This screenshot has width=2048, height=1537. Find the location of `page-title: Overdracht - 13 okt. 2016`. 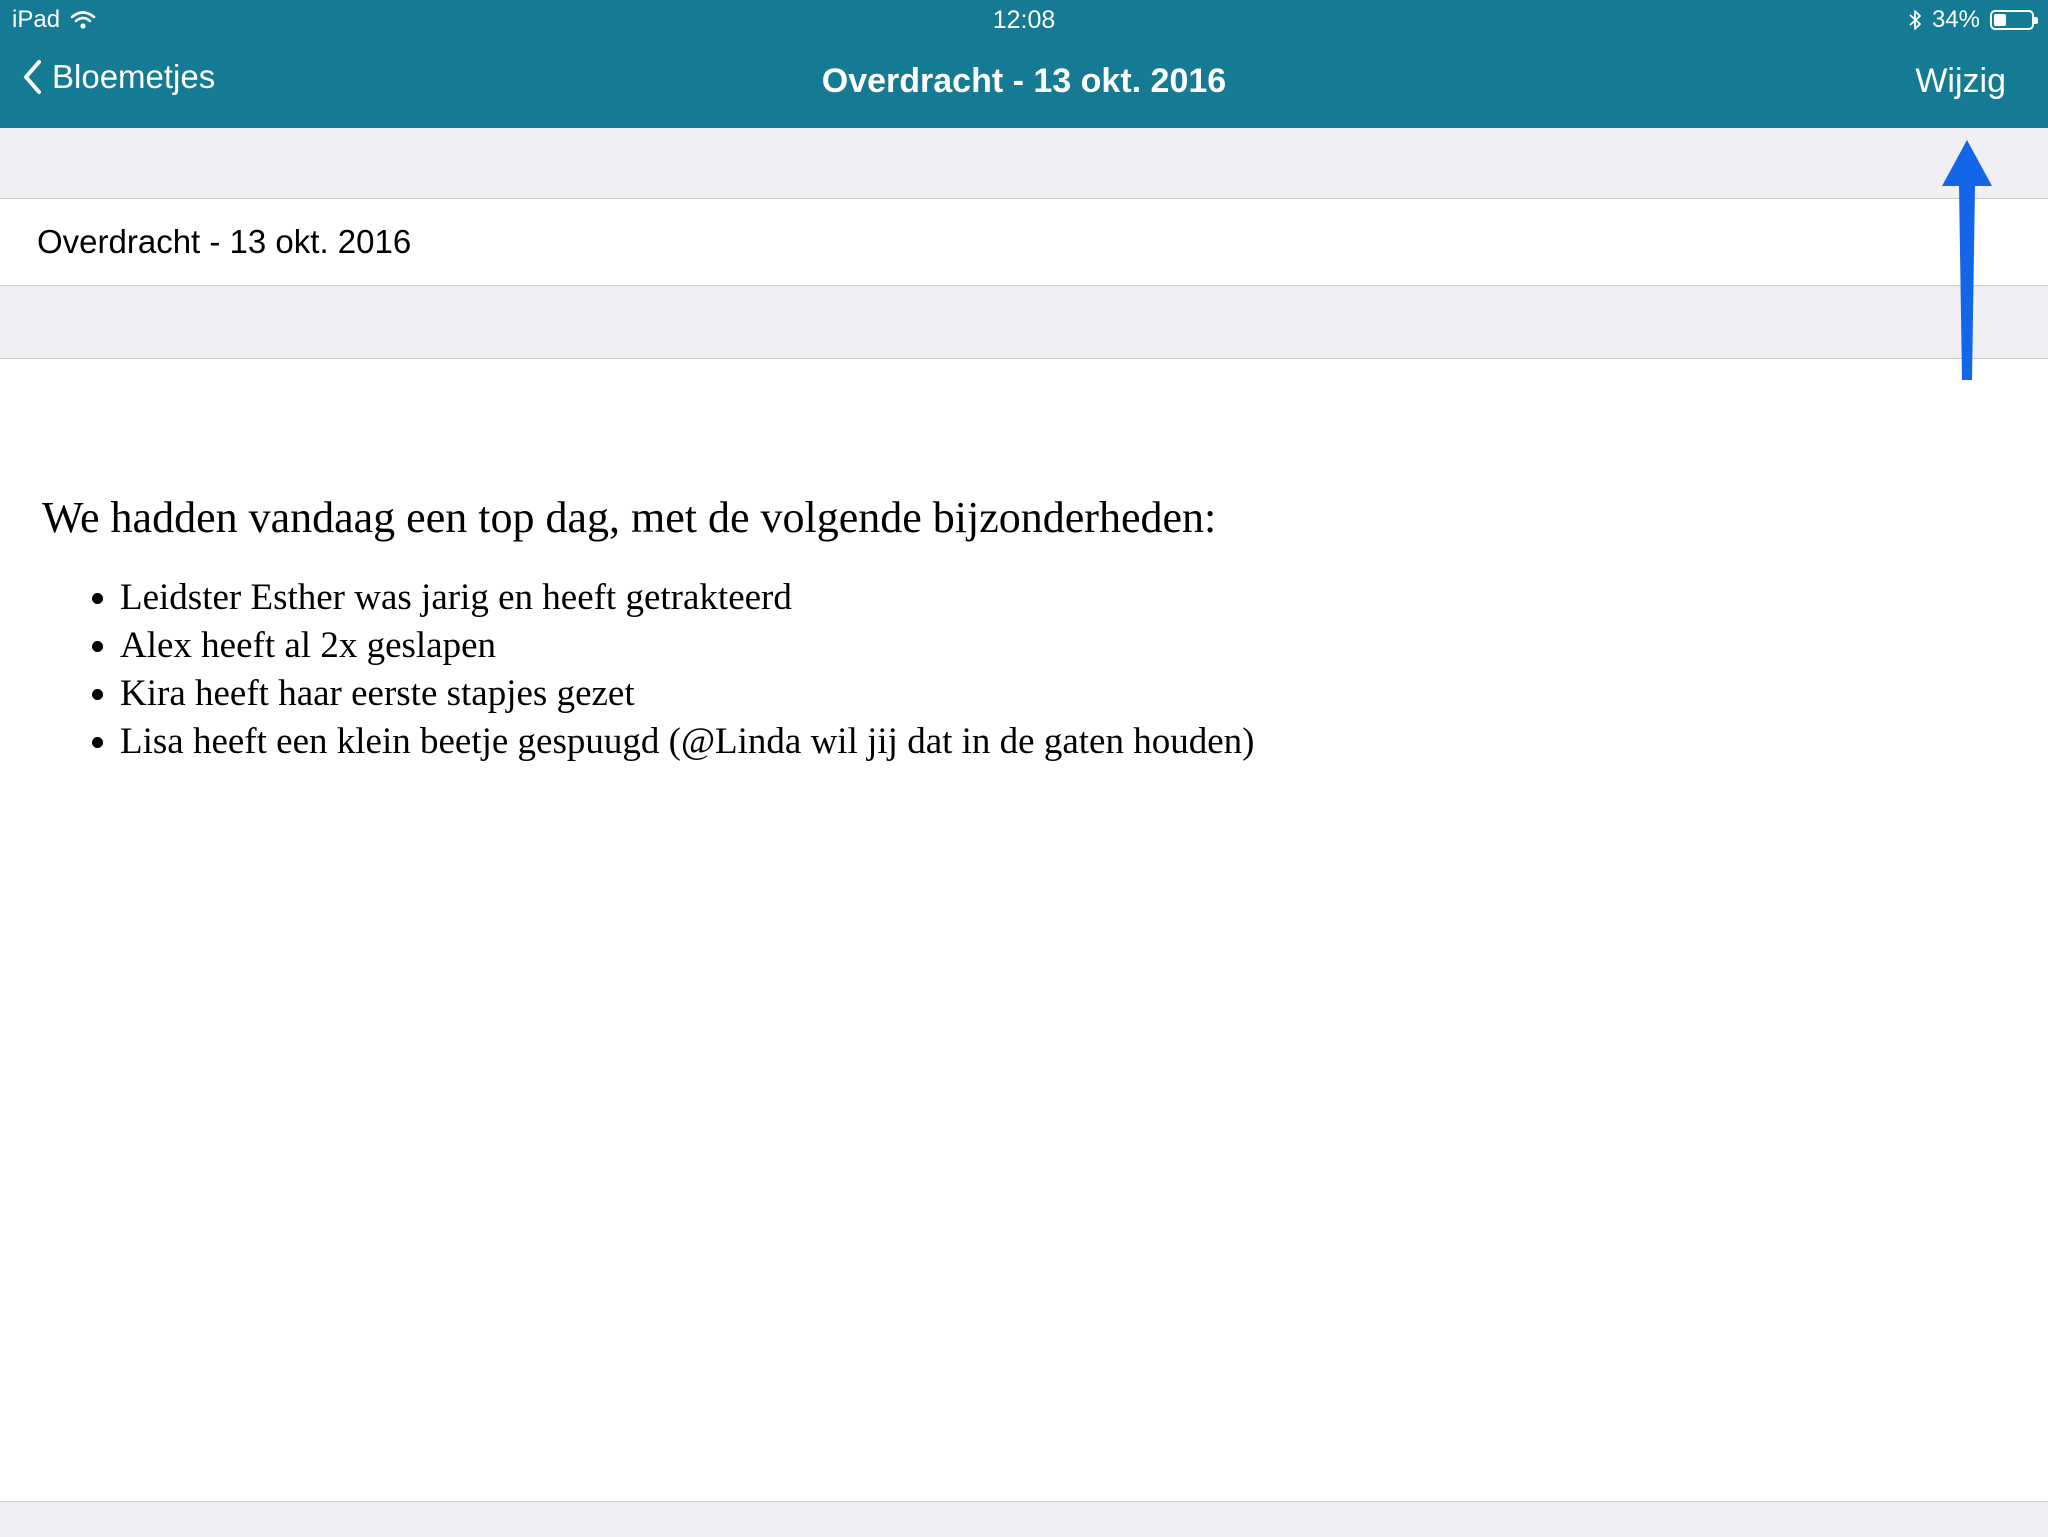

page-title: Overdracht - 13 okt. 2016 is located at coordinates (1024, 81).